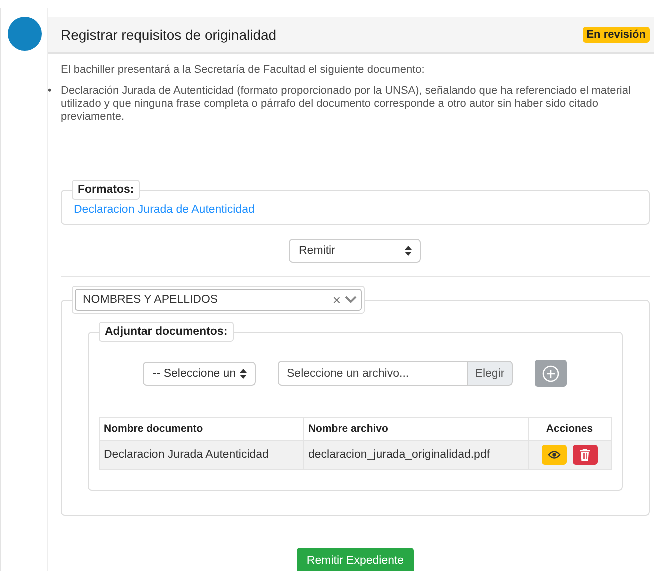 The image size is (654, 571). What do you see at coordinates (351, 300) in the screenshot?
I see `chevron-down-icon` at bounding box center [351, 300].